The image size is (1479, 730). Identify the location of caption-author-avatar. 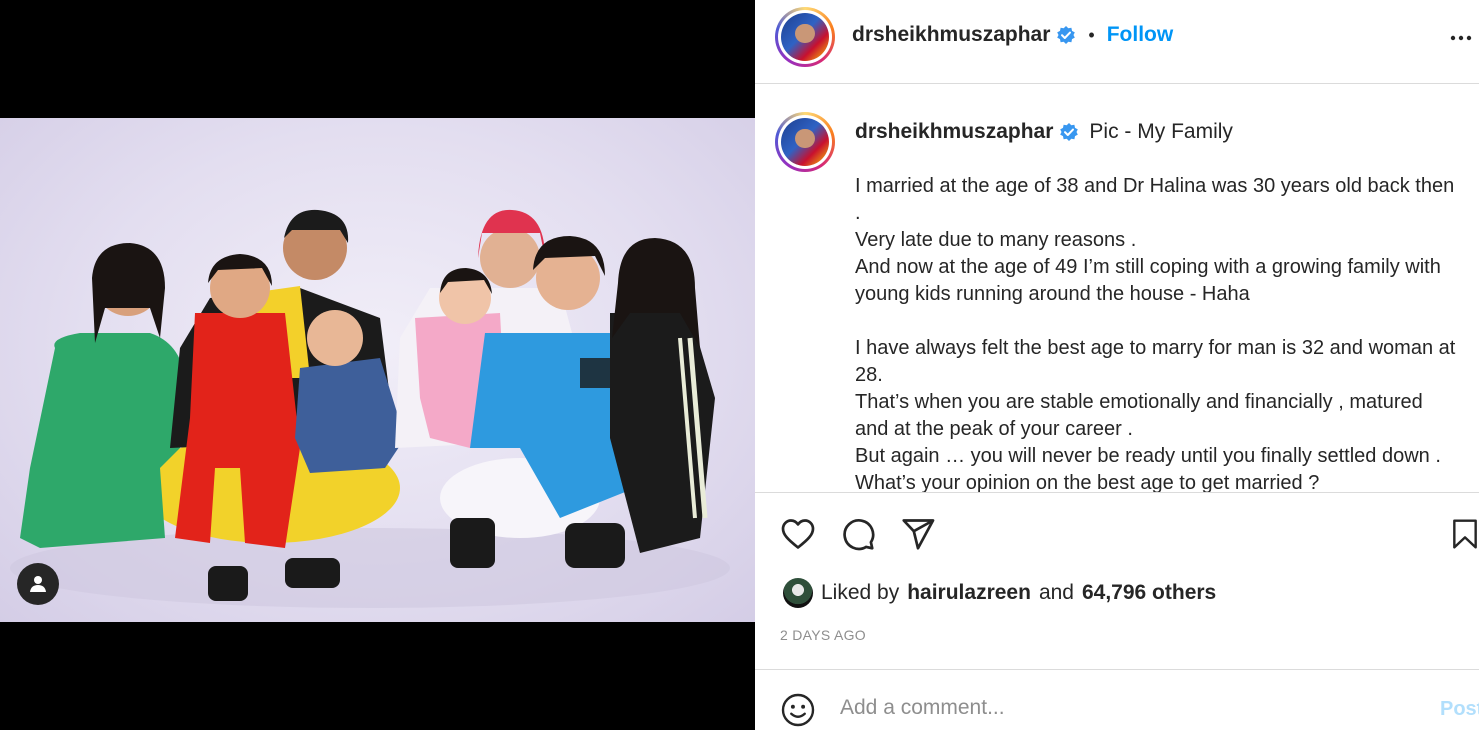
(805, 142).